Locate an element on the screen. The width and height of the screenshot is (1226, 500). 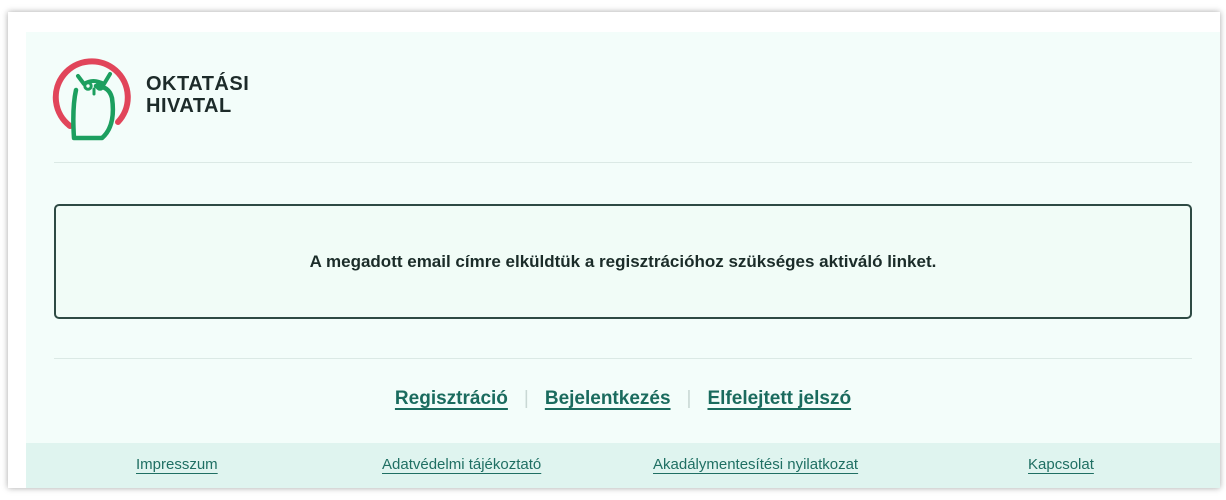
footer-link-accessibility: Akadálymentesítési nyilatkozat is located at coordinates (755, 464).